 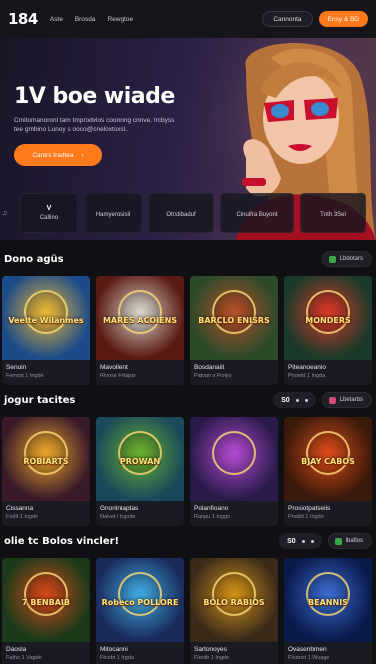 I want to click on hero-cta-button: Cantrs tradtea ›, so click(x=58, y=155).